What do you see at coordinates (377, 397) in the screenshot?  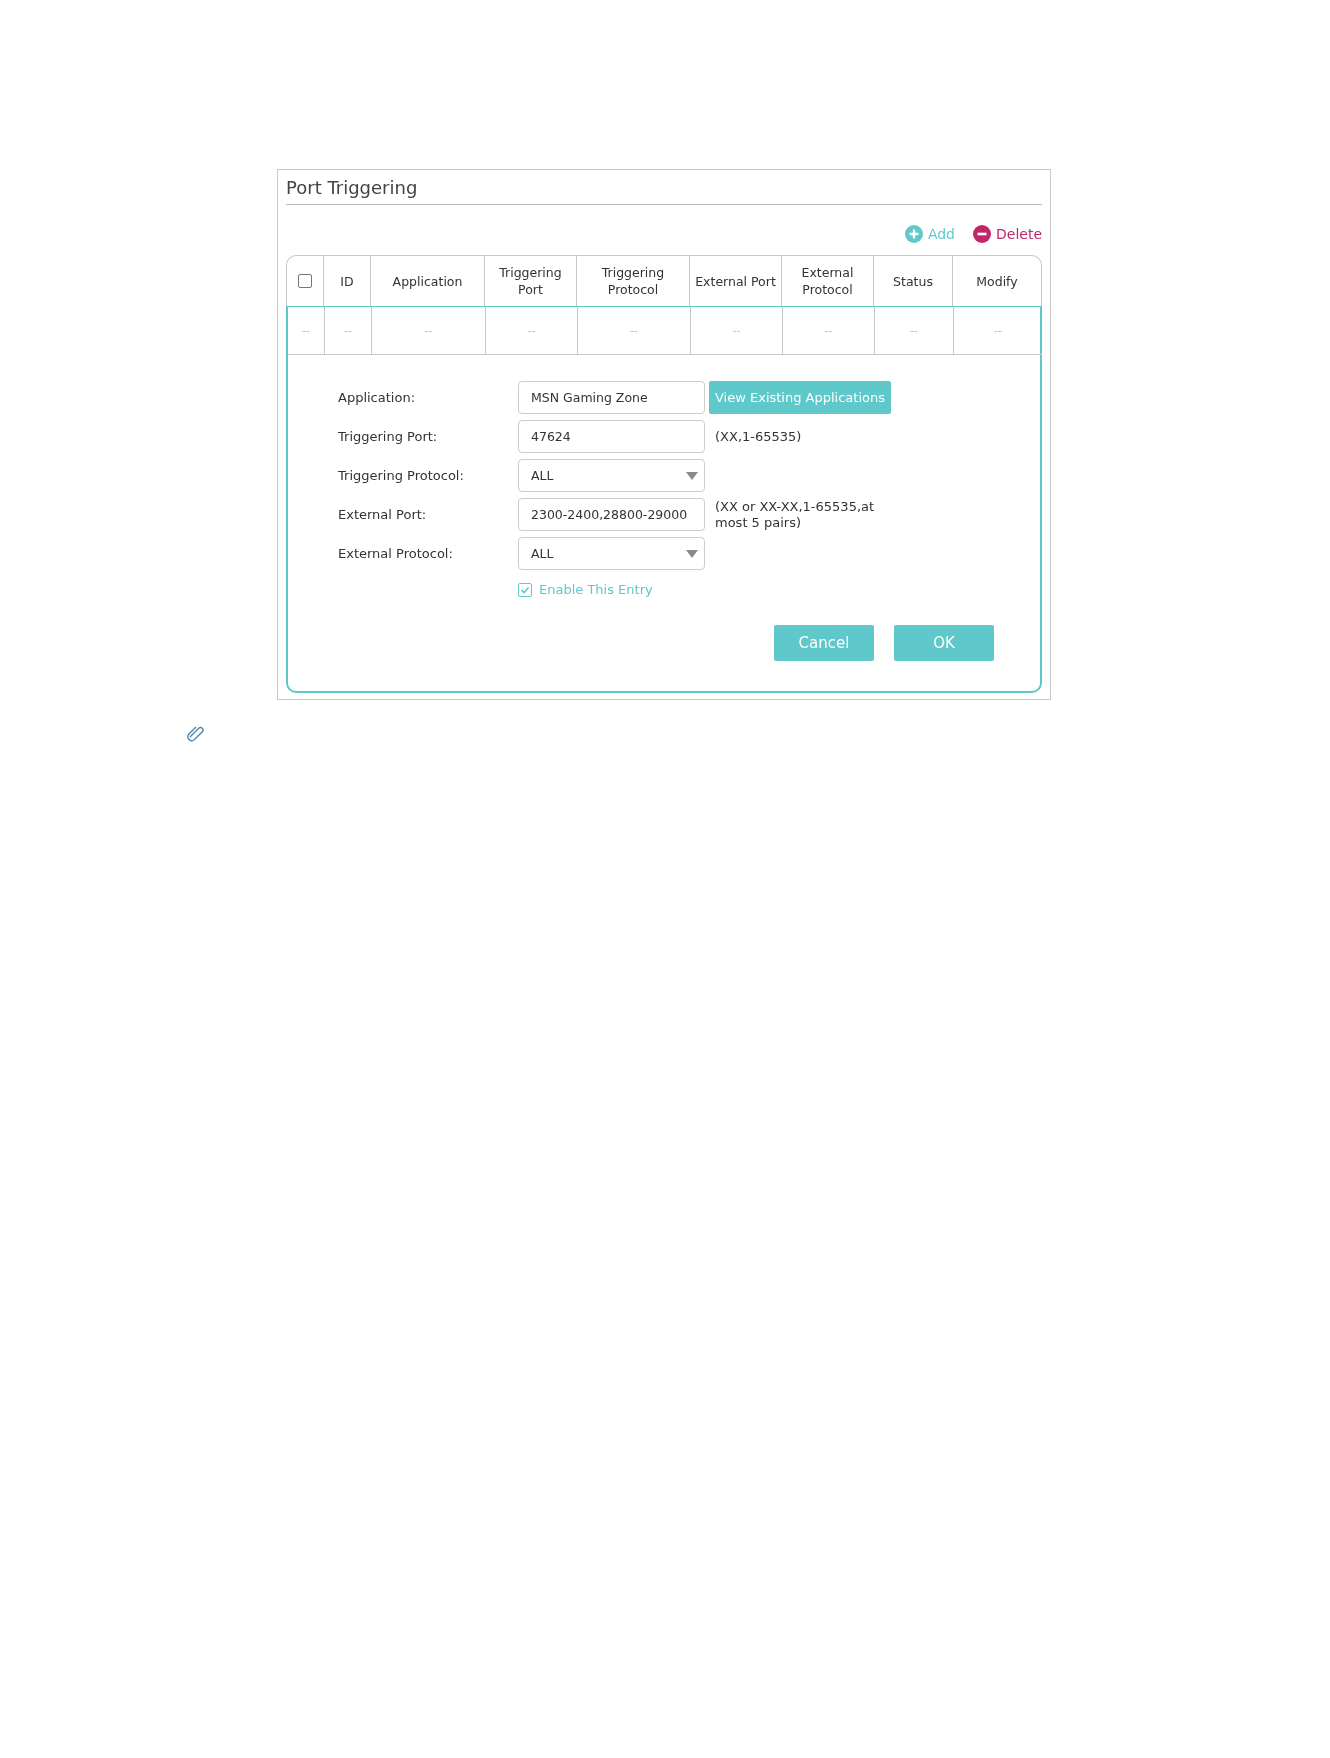 I see `field-label: Application:` at bounding box center [377, 397].